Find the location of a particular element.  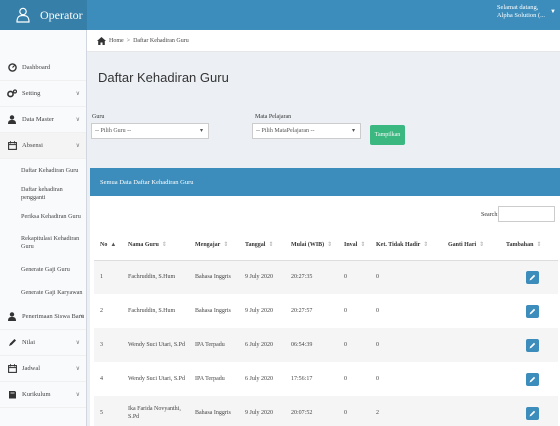

mapel-select: -- Pilih MataPelajaran -- ▾ is located at coordinates (306, 131).